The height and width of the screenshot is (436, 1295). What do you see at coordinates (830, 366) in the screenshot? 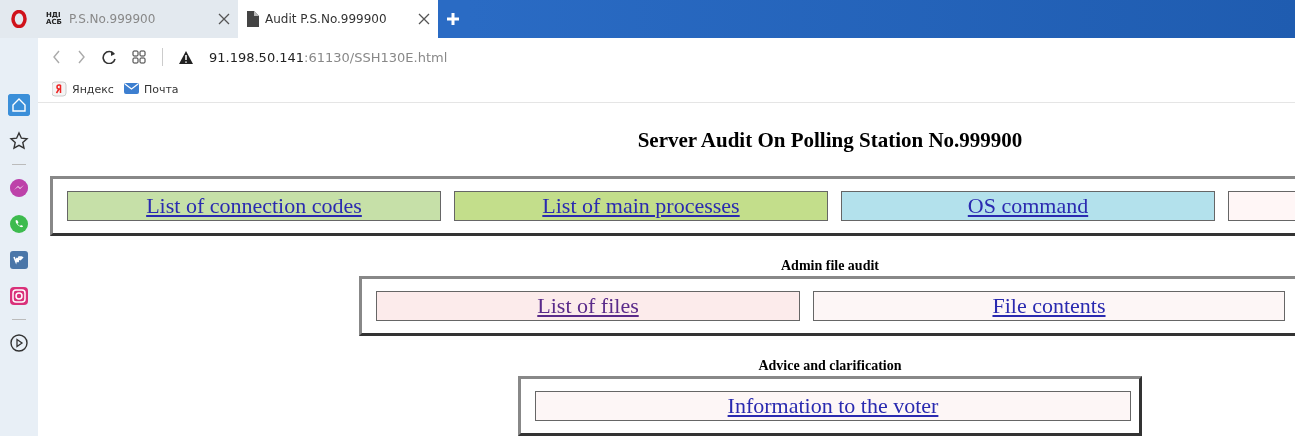
I see `section-heading: Advice and clarification` at bounding box center [830, 366].